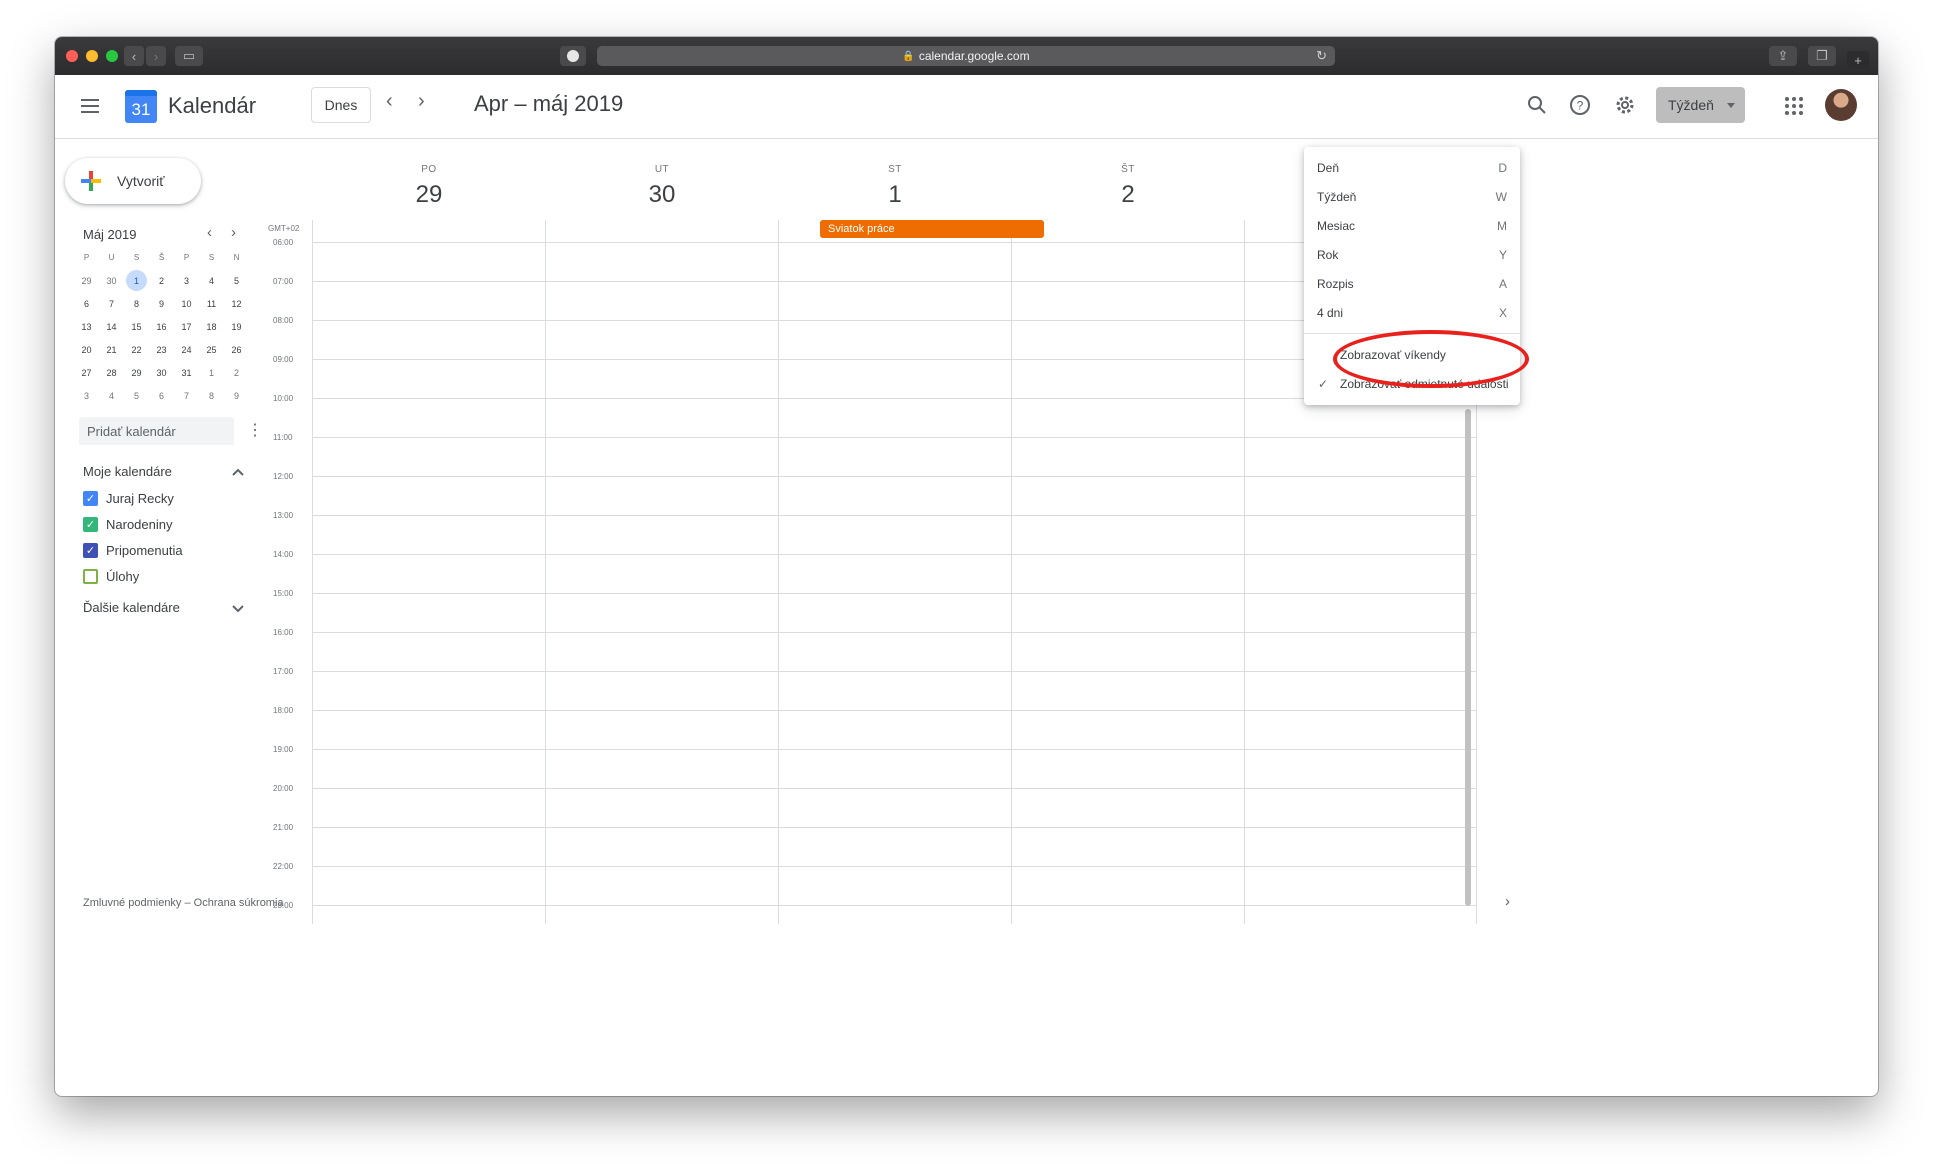 This screenshot has height=1169, width=1933. I want to click on mini-day: 19, so click(236, 327).